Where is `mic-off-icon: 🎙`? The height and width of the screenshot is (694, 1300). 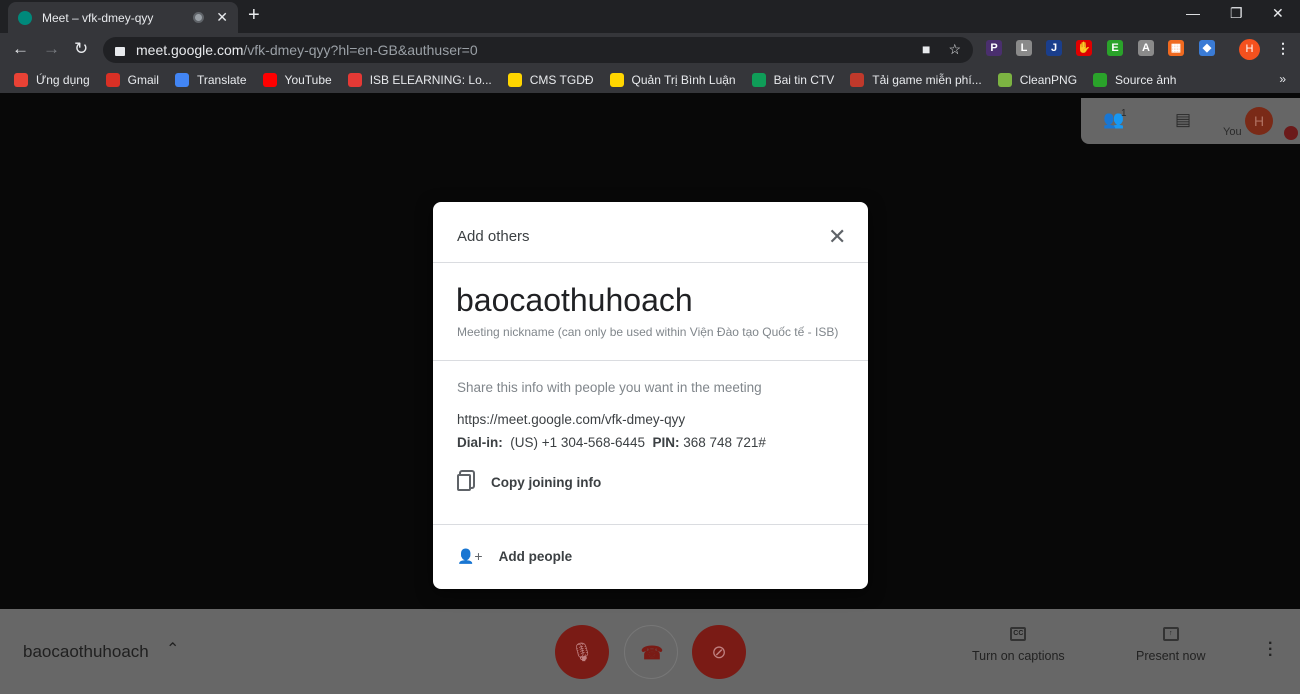
mic-off-icon: 🎙 is located at coordinates (582, 652).